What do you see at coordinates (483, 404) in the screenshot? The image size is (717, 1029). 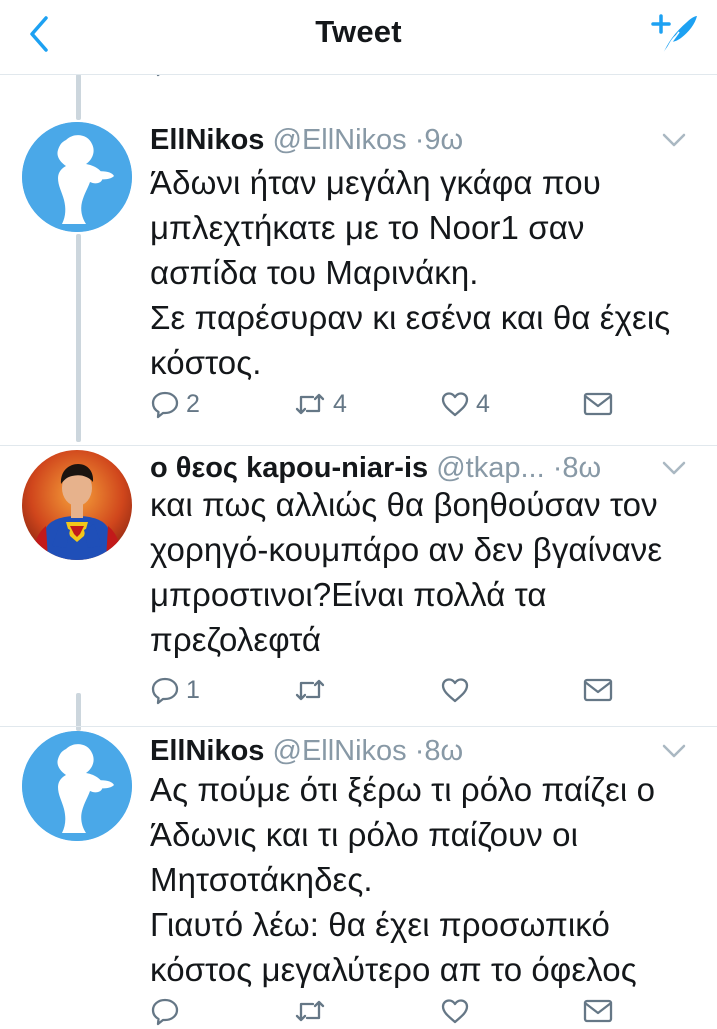 I see `like-count: 4` at bounding box center [483, 404].